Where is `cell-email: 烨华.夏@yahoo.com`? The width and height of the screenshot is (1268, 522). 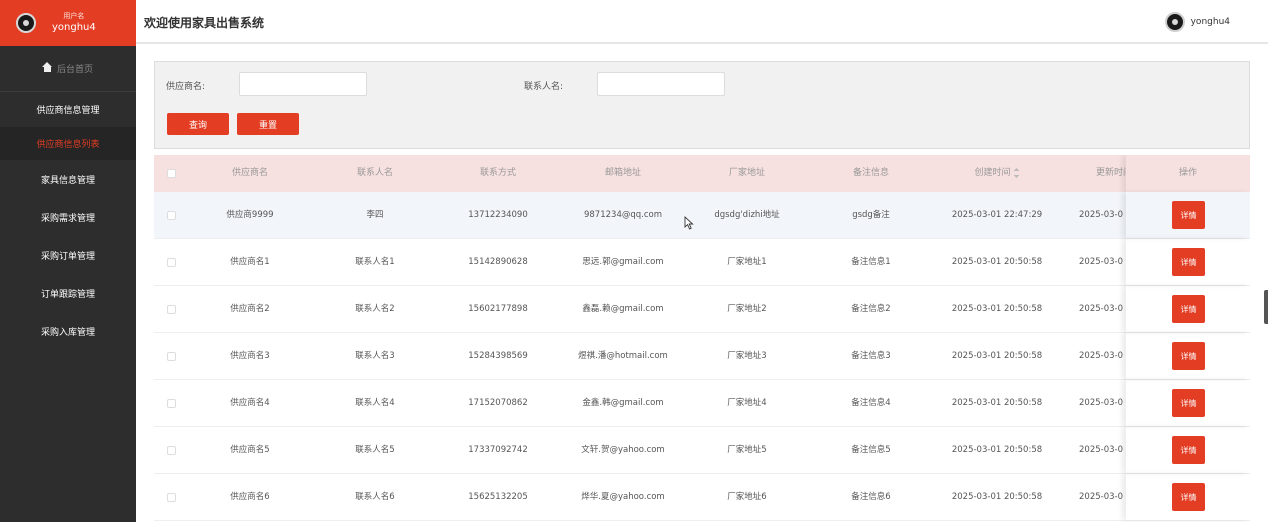 cell-email: 烨华.夏@yahoo.com is located at coordinates (623, 497).